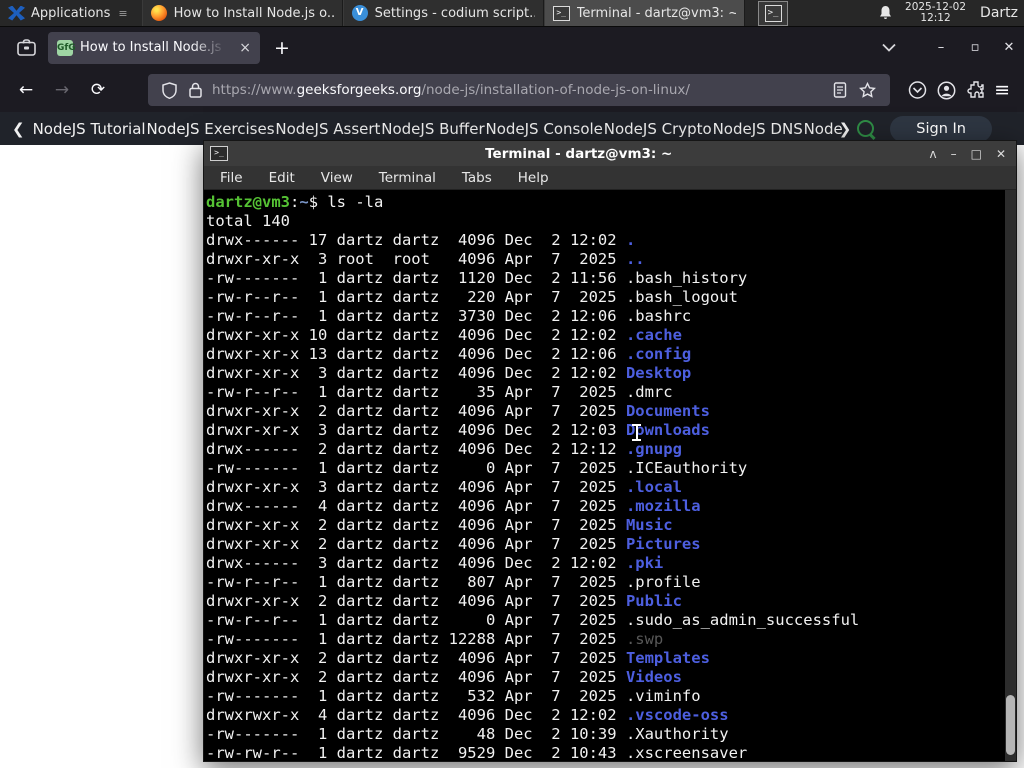  I want to click on gfg-nav-item: NodeJS Assert, so click(327, 129).